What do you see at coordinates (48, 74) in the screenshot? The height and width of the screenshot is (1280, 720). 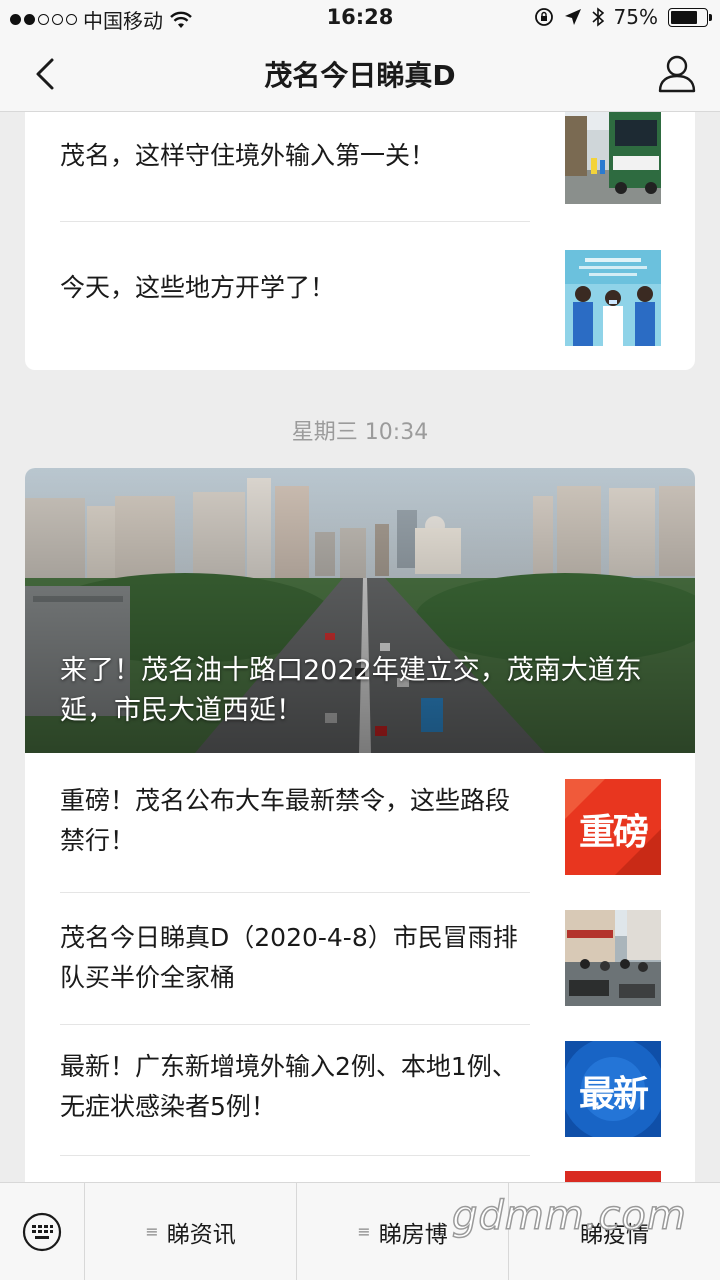 I see `back-arrow-icon` at bounding box center [48, 74].